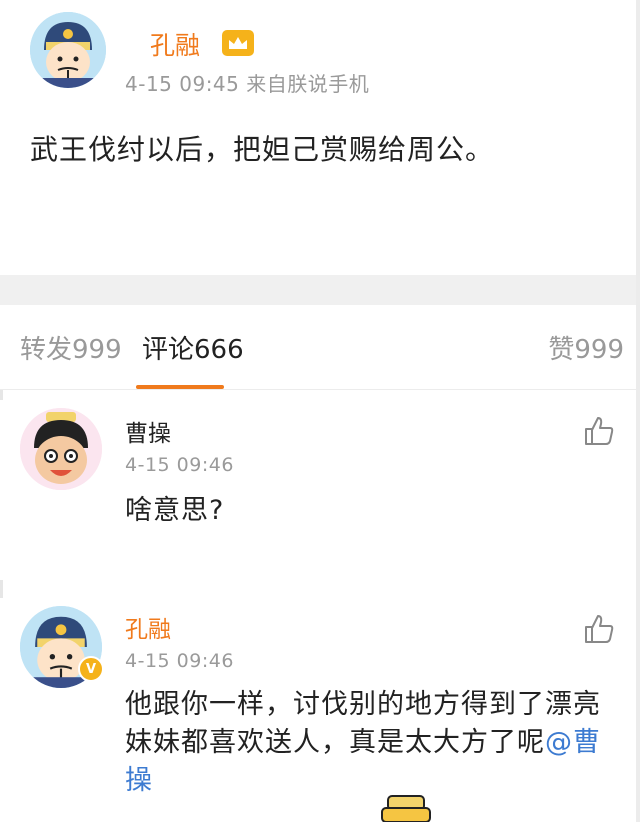  I want to click on tab-likes: 赞999, so click(586, 347).